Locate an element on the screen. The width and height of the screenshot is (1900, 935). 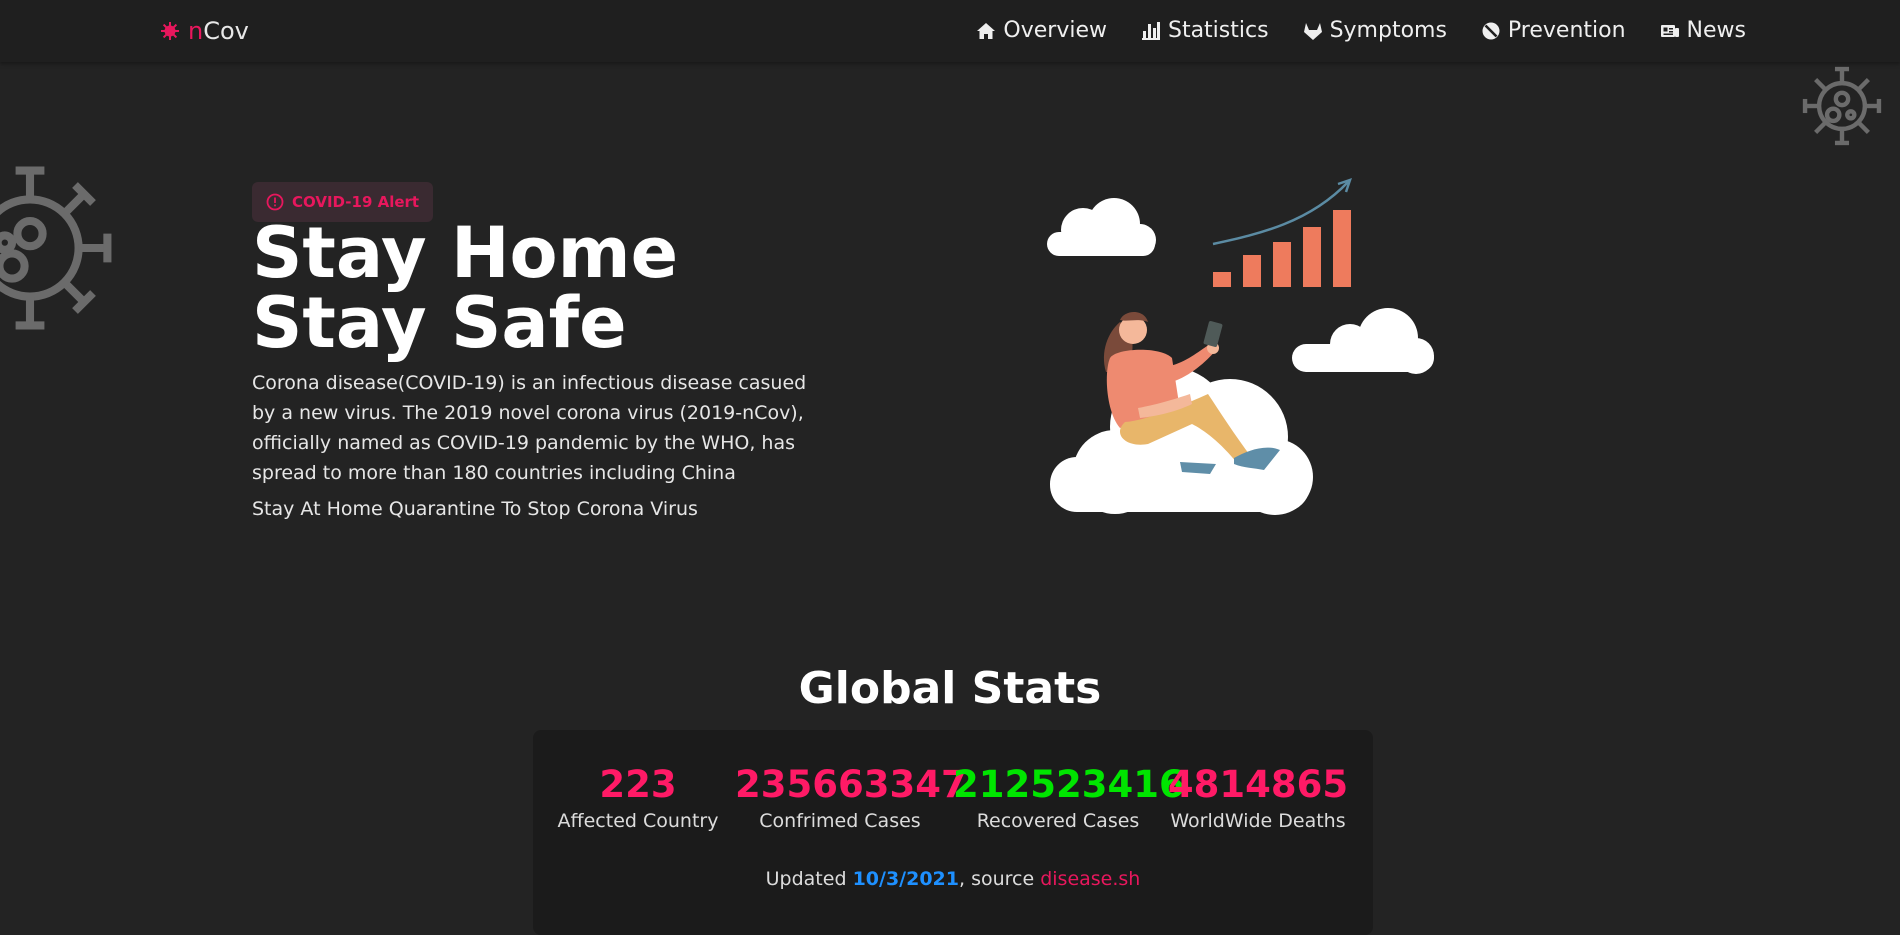
brand-logo: nCov is located at coordinates (204, 31).